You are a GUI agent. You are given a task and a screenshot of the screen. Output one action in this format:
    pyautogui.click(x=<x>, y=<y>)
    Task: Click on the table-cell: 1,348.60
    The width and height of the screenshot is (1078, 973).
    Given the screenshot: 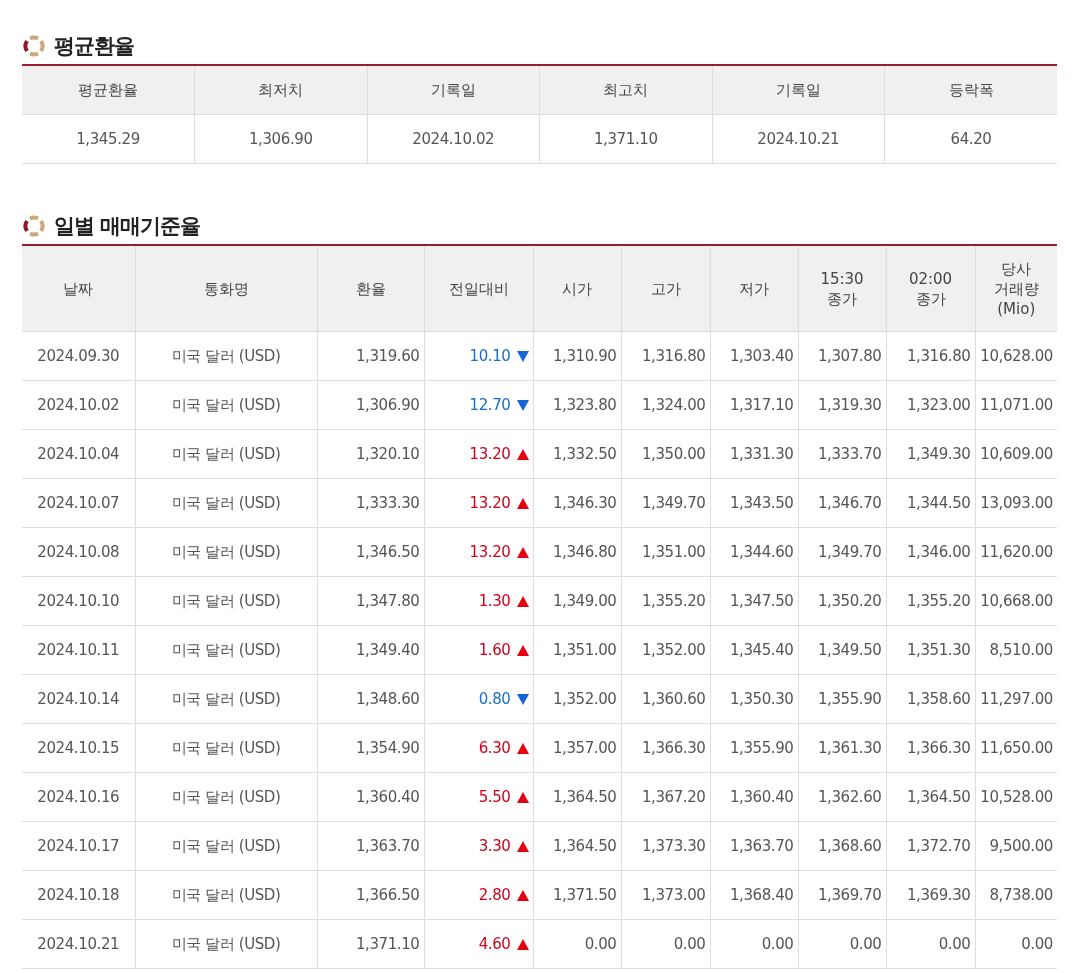 What is the action you would take?
    pyautogui.click(x=370, y=699)
    